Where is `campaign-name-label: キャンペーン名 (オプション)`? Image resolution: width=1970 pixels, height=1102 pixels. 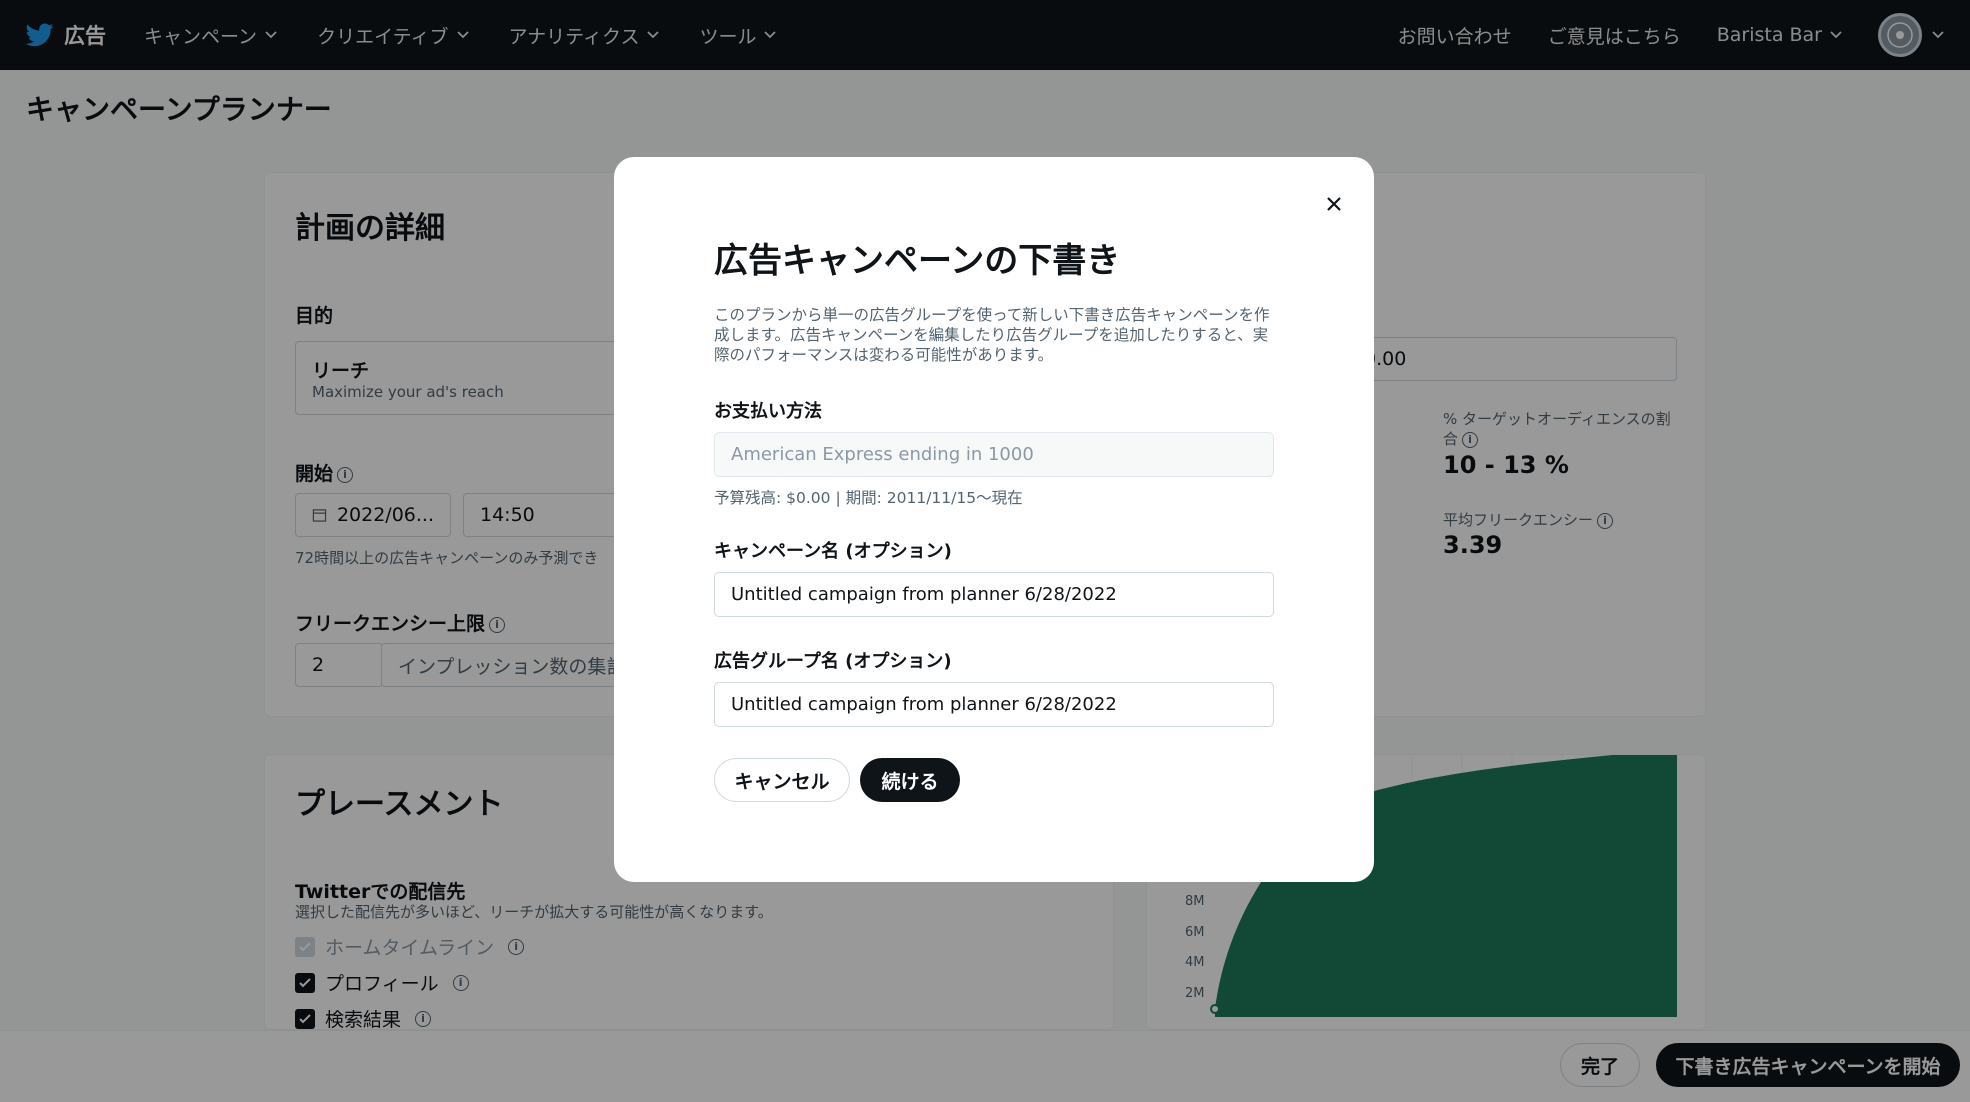
campaign-name-label: キャンペーン名 (オプション) is located at coordinates (833, 551).